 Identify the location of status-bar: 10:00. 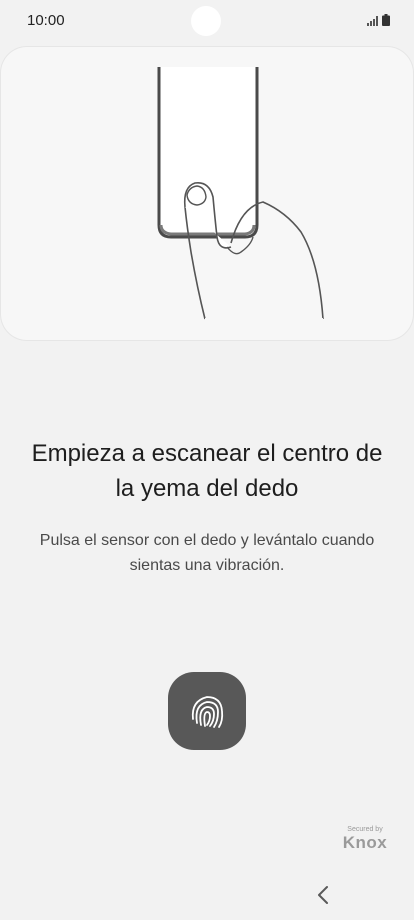
(207, 22).